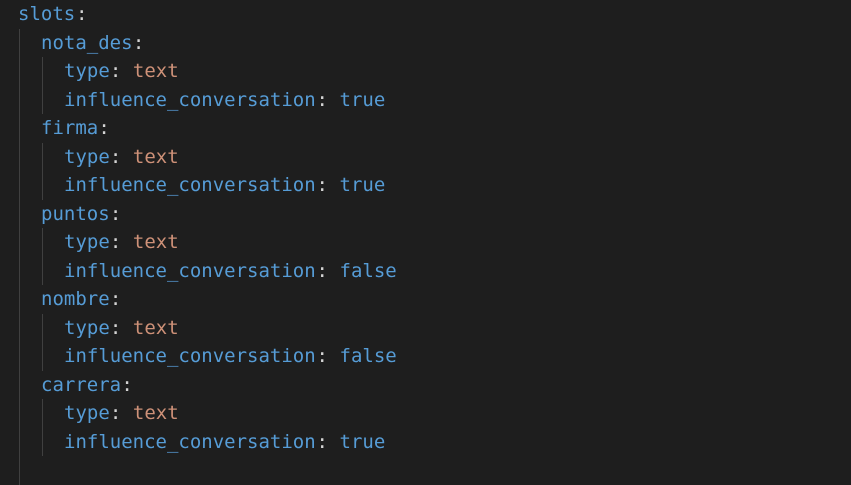 Image resolution: width=851 pixels, height=485 pixels. I want to click on slot-name: firma, so click(70, 128).